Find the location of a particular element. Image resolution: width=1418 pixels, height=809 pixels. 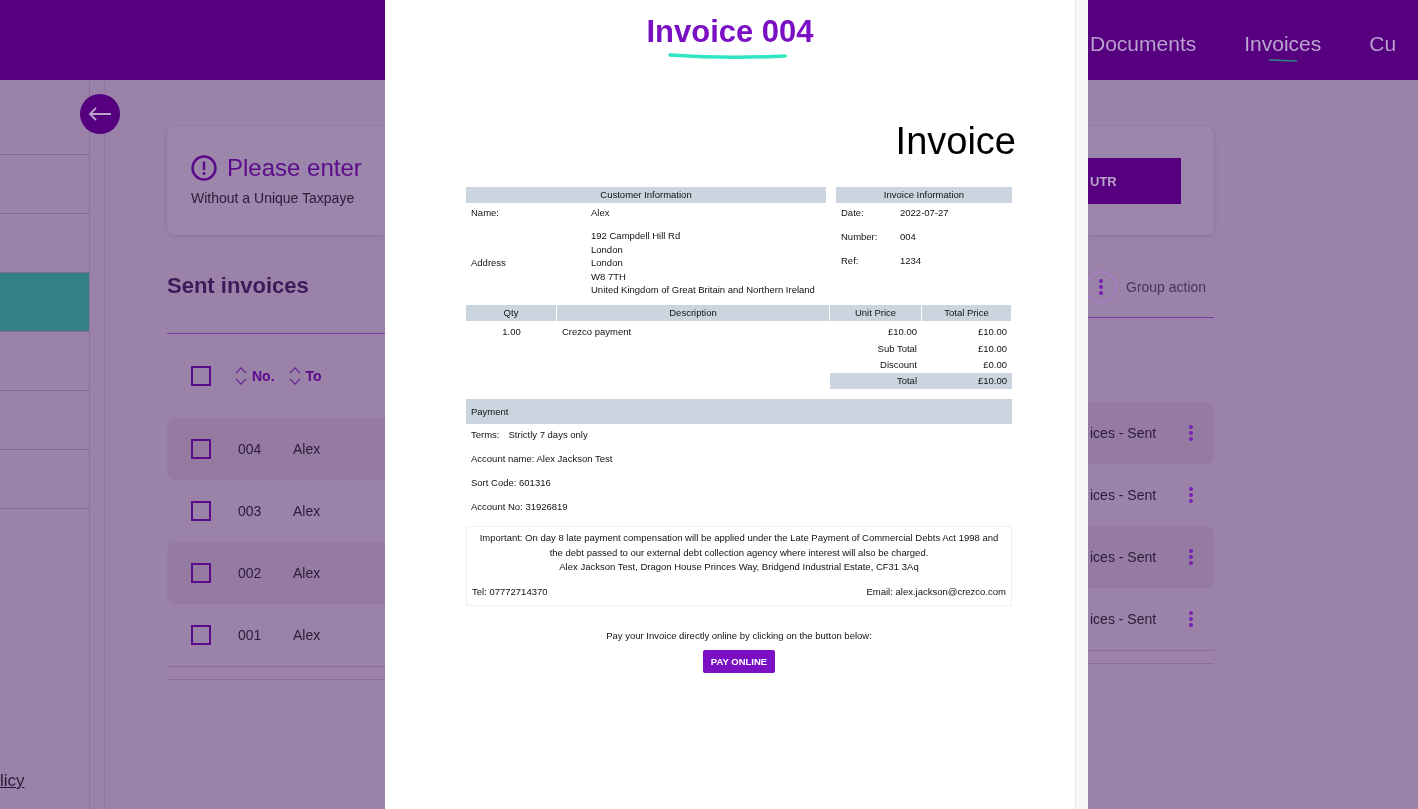

pay-online-button: PAY ONLINE is located at coordinates (739, 662).